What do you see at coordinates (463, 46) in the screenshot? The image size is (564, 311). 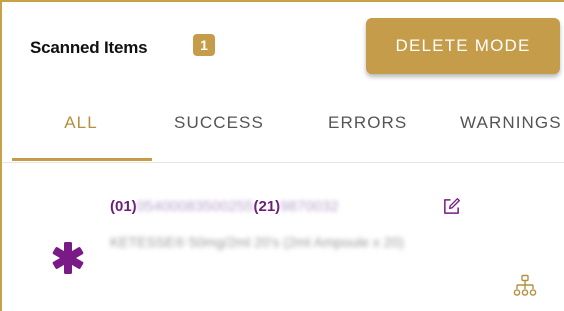 I see `delete-mode-button: DELETE MODE` at bounding box center [463, 46].